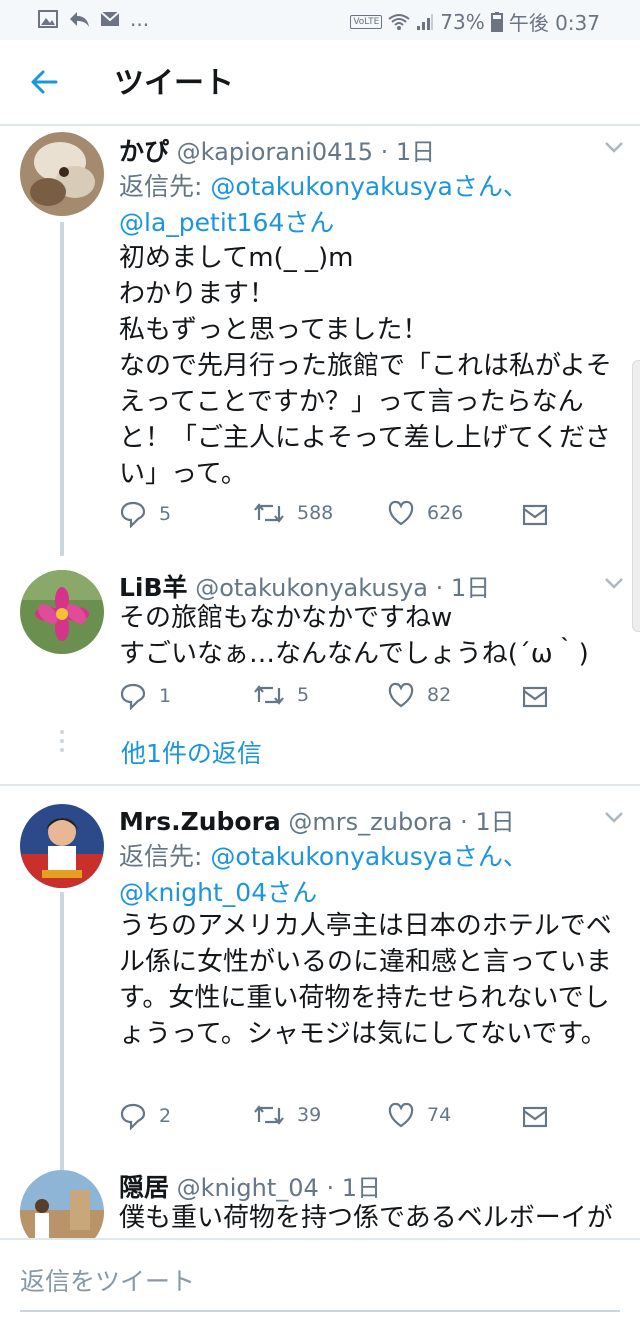 The height and width of the screenshot is (1317, 640). I want to click on tweet-actions: 5 588 626, so click(339, 517).